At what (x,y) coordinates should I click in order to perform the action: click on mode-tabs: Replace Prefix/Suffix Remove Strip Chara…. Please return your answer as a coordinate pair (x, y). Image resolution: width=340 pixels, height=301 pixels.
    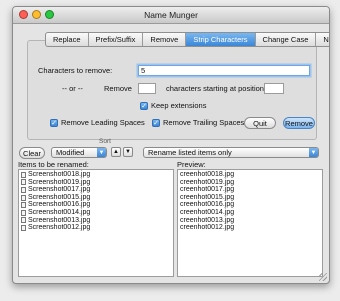
    Looking at the image, I should click on (187, 39).